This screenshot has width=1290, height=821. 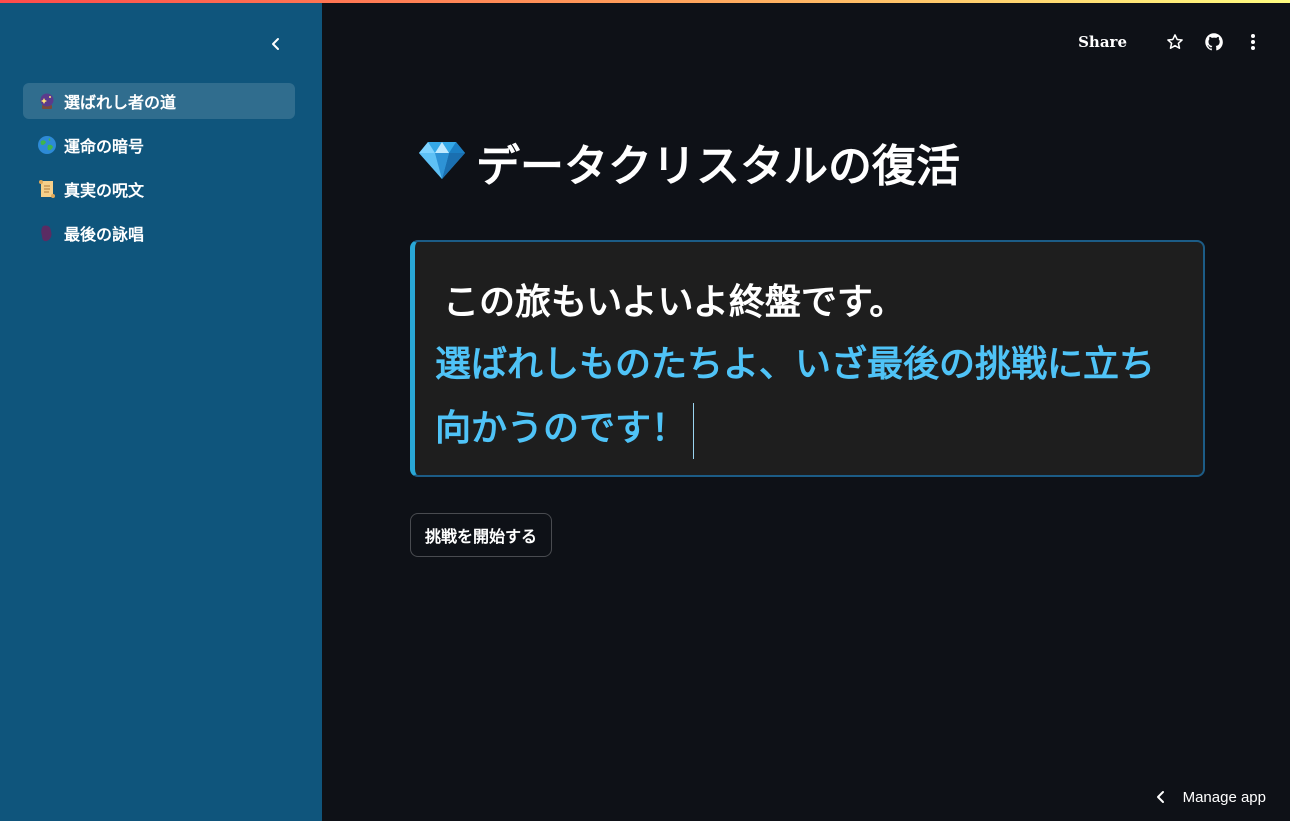 I want to click on sidebar-item-label: 運命の暗号, so click(x=104, y=146).